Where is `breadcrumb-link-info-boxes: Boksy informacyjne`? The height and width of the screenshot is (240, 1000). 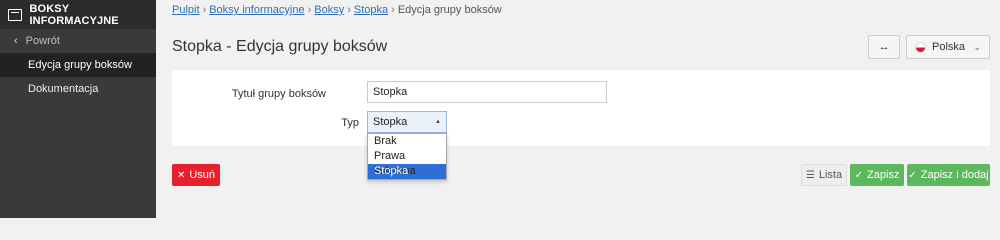 breadcrumb-link-info-boxes: Boksy informacyjne is located at coordinates (256, 10).